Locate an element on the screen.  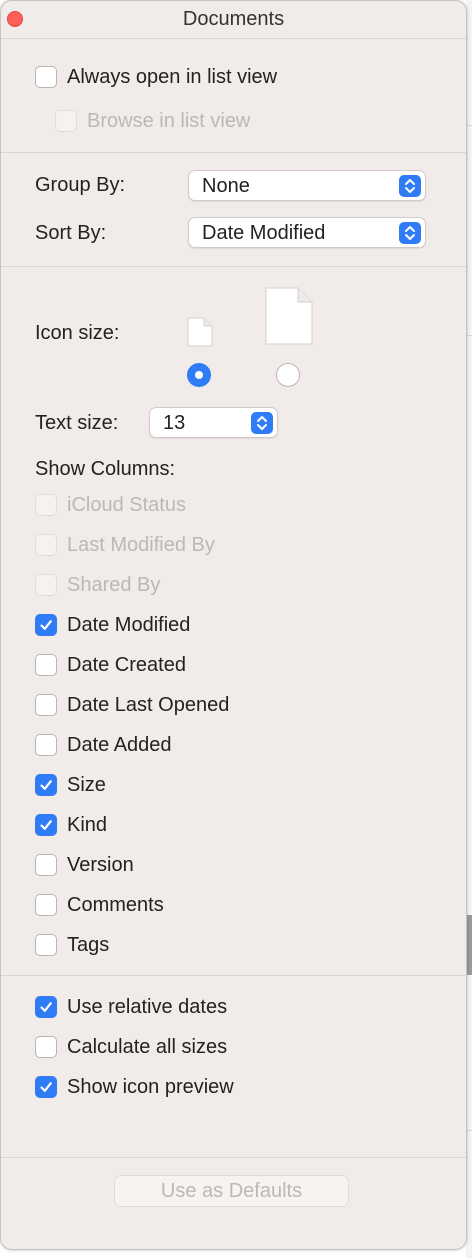
checkbox-label: Browse in list view is located at coordinates (169, 120).